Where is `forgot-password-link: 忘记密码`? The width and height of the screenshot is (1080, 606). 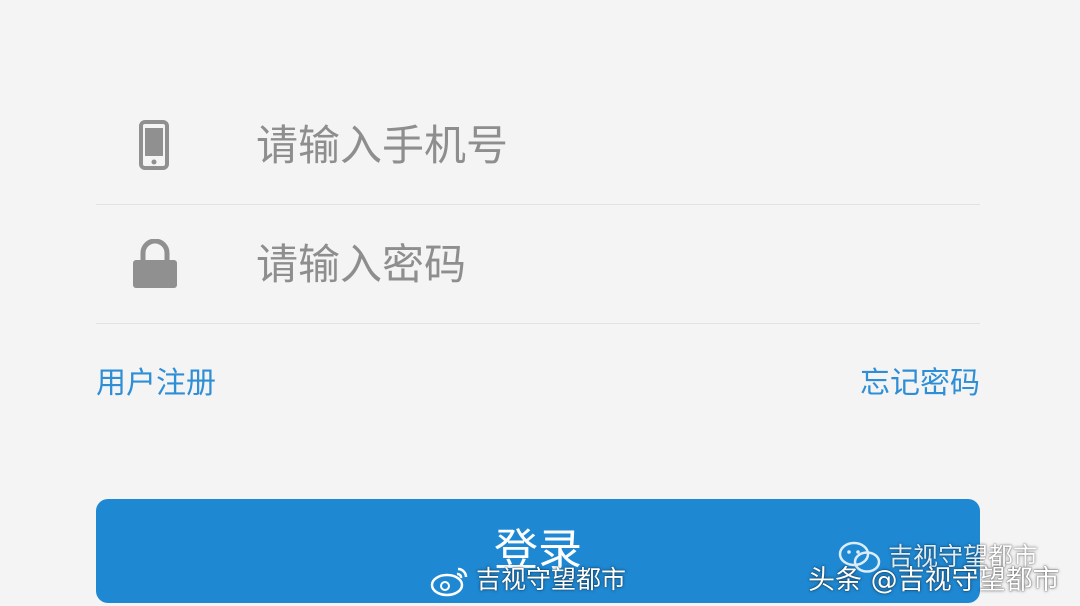 forgot-password-link: 忘记密码 is located at coordinates (920, 384).